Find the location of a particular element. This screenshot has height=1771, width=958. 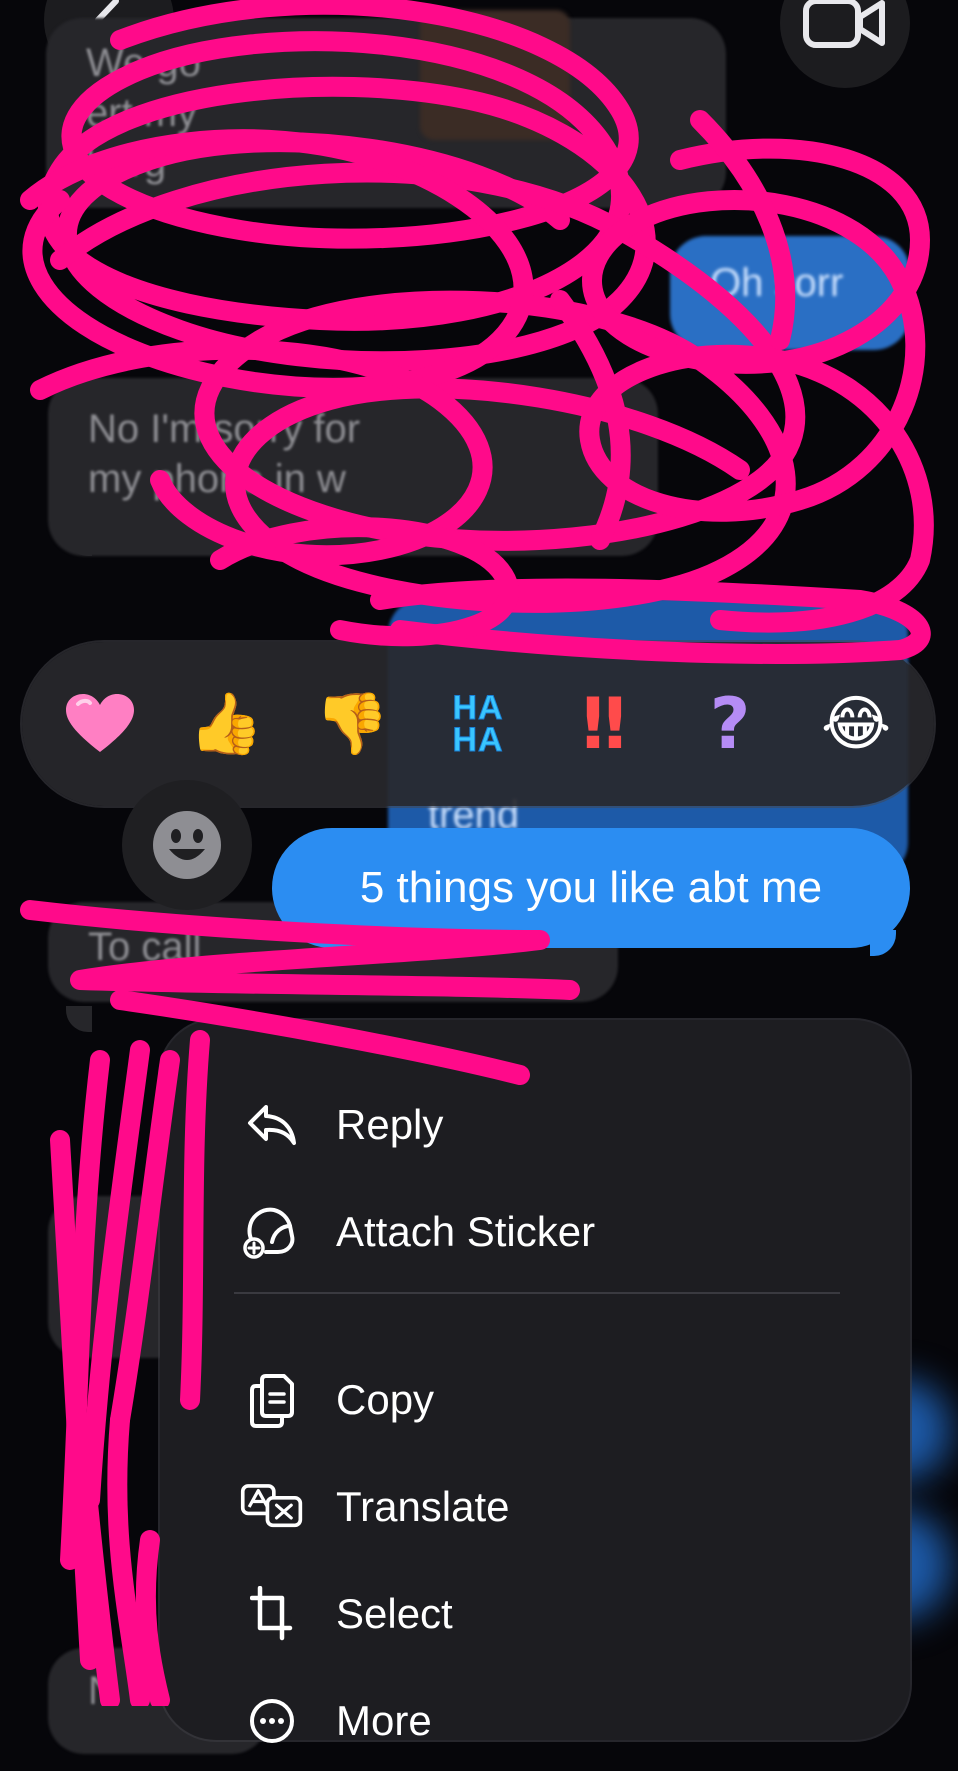

video-camera-icon is located at coordinates (844, 24).